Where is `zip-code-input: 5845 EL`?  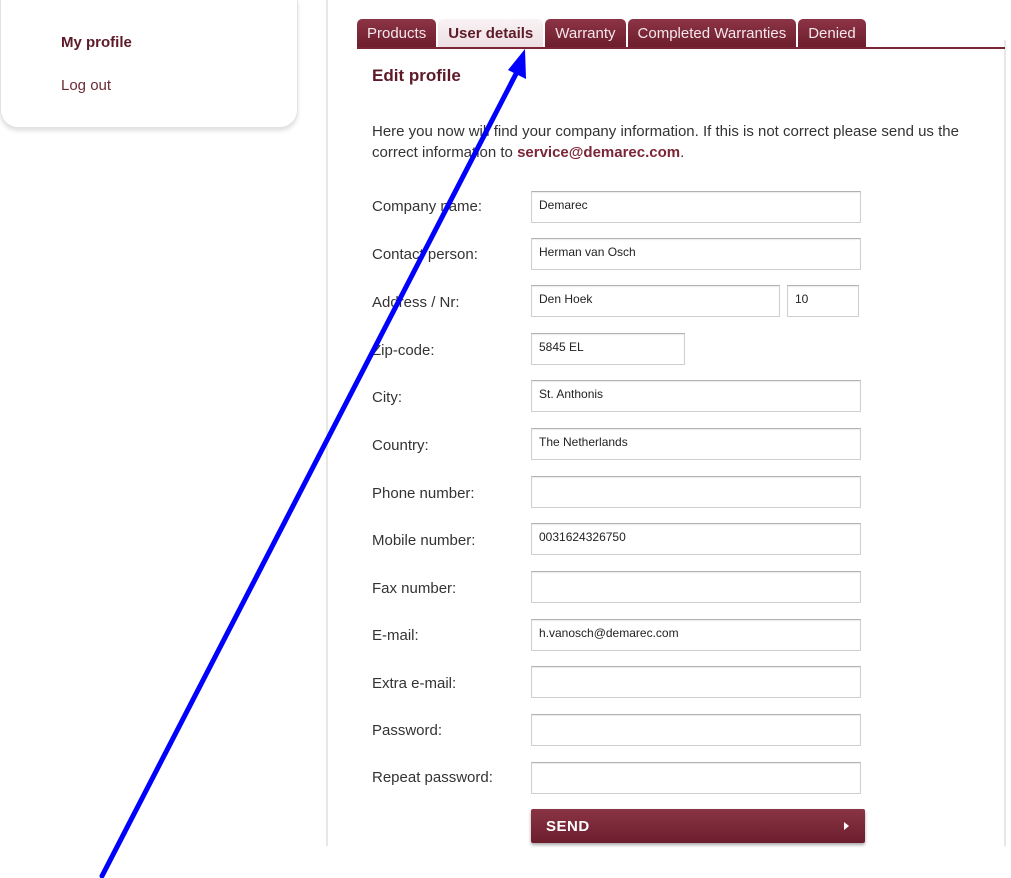
zip-code-input: 5845 EL is located at coordinates (608, 349).